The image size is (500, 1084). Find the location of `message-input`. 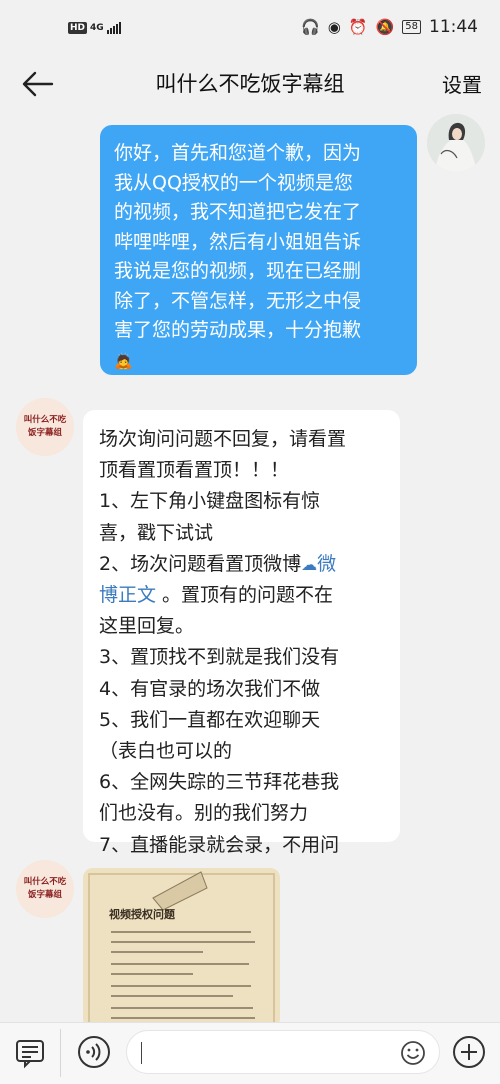

message-input is located at coordinates (283, 1052).